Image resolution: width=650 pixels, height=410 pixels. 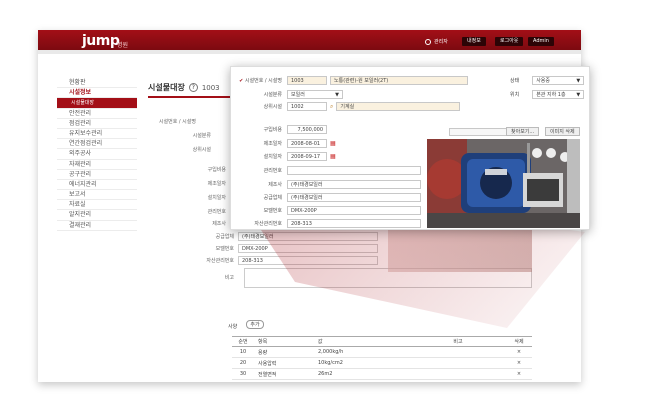 What do you see at coordinates (97, 83) in the screenshot?
I see `sidebar-item-dashboard: 현황판` at bounding box center [97, 83].